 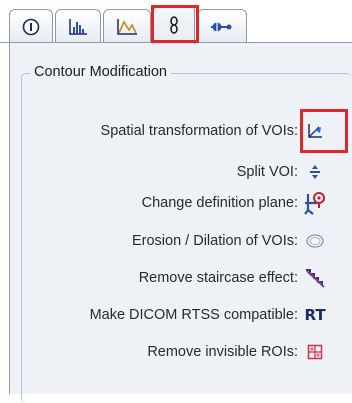 I want to click on histogram-icon, so click(x=78, y=27).